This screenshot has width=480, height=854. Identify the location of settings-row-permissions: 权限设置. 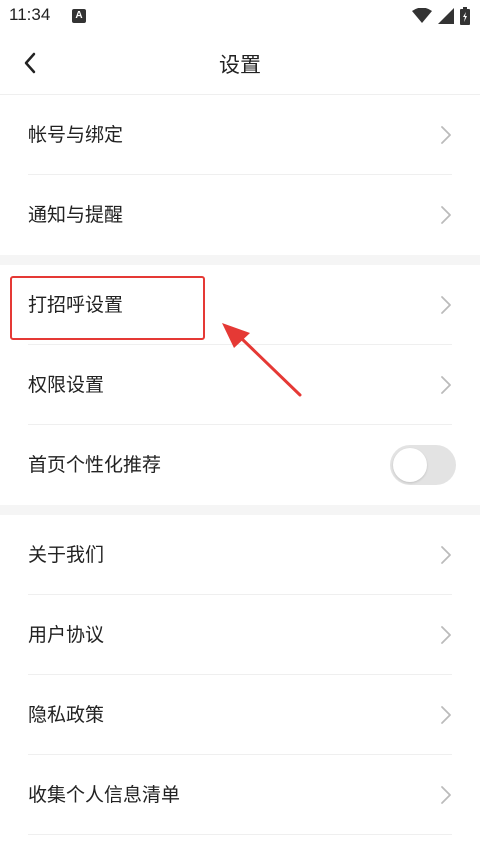
(240, 385).